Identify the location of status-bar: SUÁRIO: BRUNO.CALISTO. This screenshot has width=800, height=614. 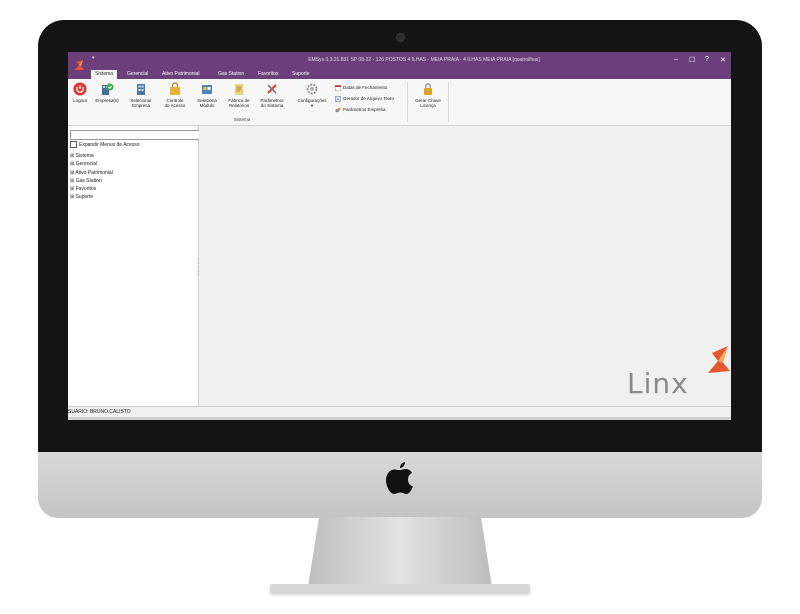
(399, 411).